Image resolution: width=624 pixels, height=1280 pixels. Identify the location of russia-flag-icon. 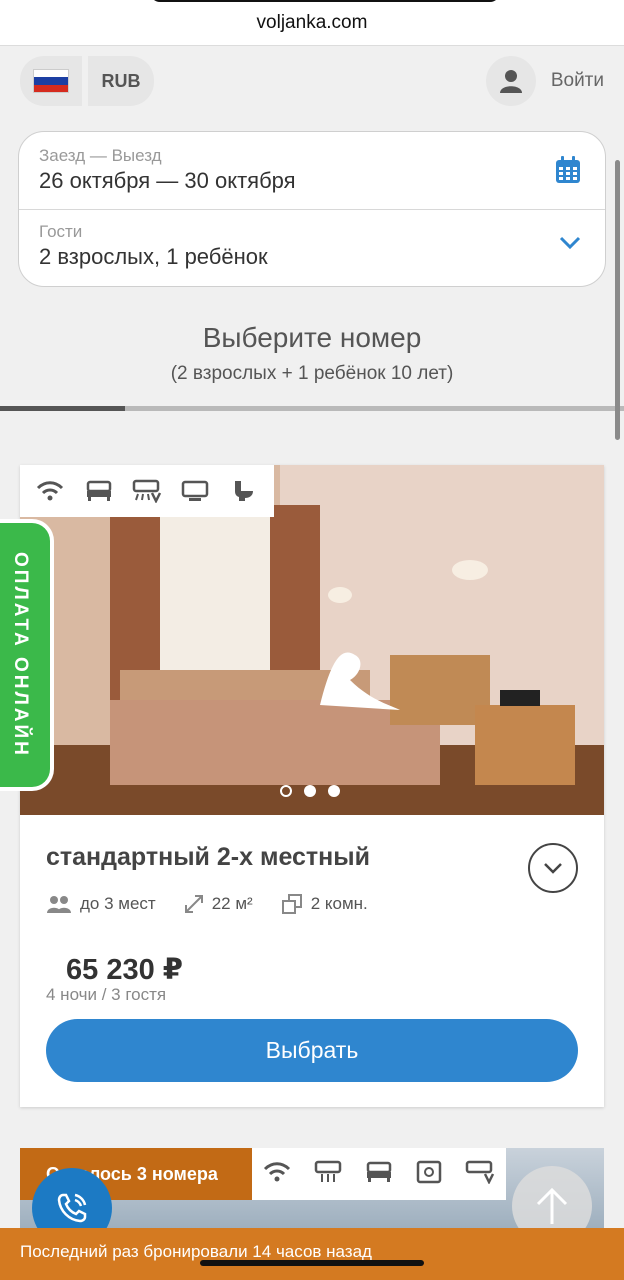
(51, 81).